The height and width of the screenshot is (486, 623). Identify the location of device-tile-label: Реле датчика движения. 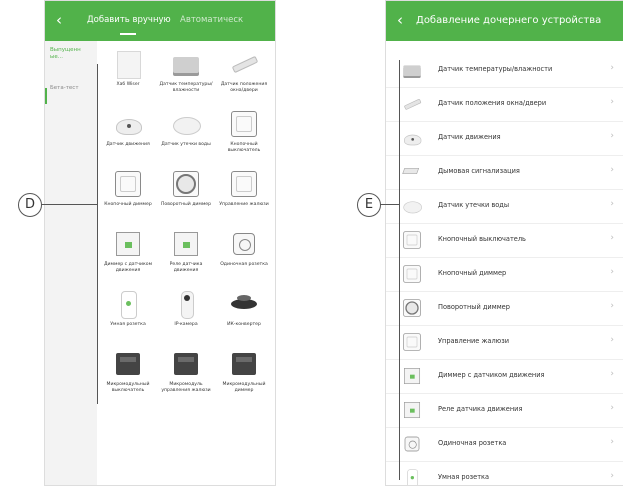
(186, 267).